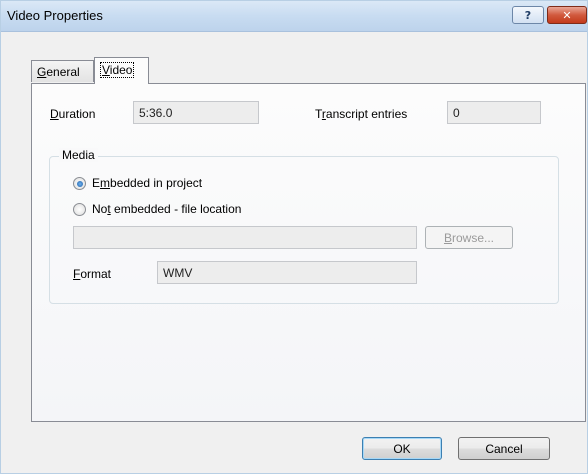  I want to click on dialog-title: Video Properties, so click(55, 15).